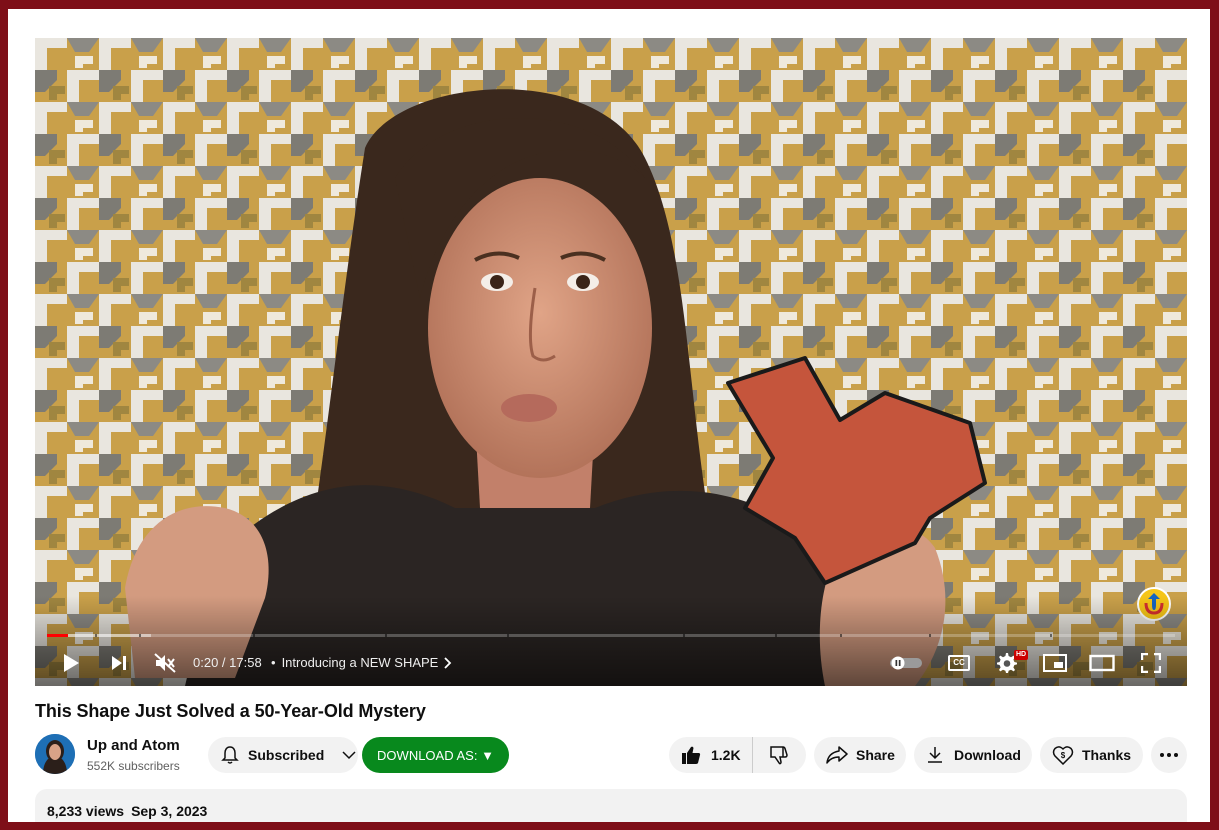 Image resolution: width=1219 pixels, height=830 pixels. Describe the element at coordinates (57, 635) in the screenshot. I see `progress-played` at that location.